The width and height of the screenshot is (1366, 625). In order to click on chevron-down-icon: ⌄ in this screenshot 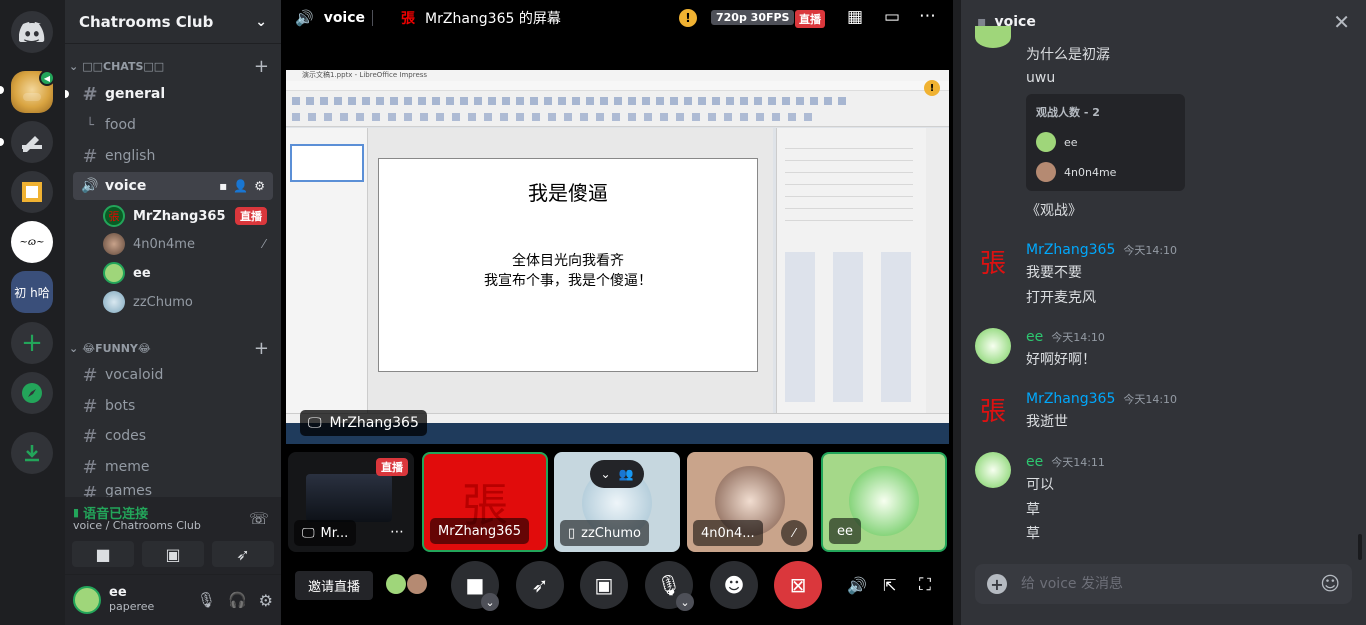, I will do `click(605, 474)`.